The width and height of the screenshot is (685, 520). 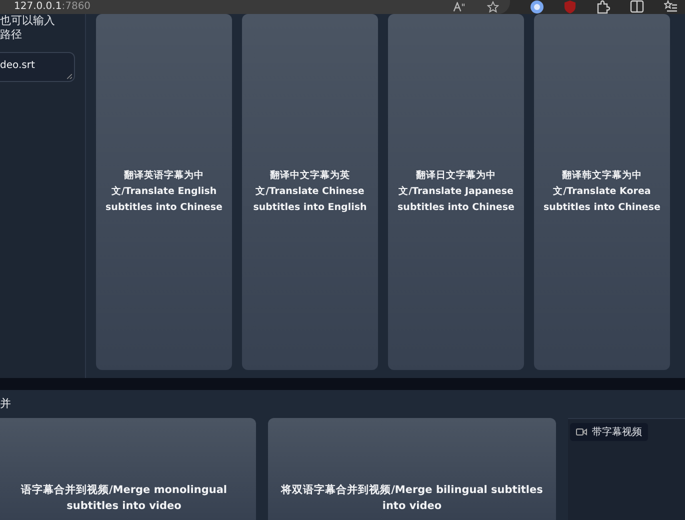 I want to click on video-camera-icon, so click(x=581, y=432).